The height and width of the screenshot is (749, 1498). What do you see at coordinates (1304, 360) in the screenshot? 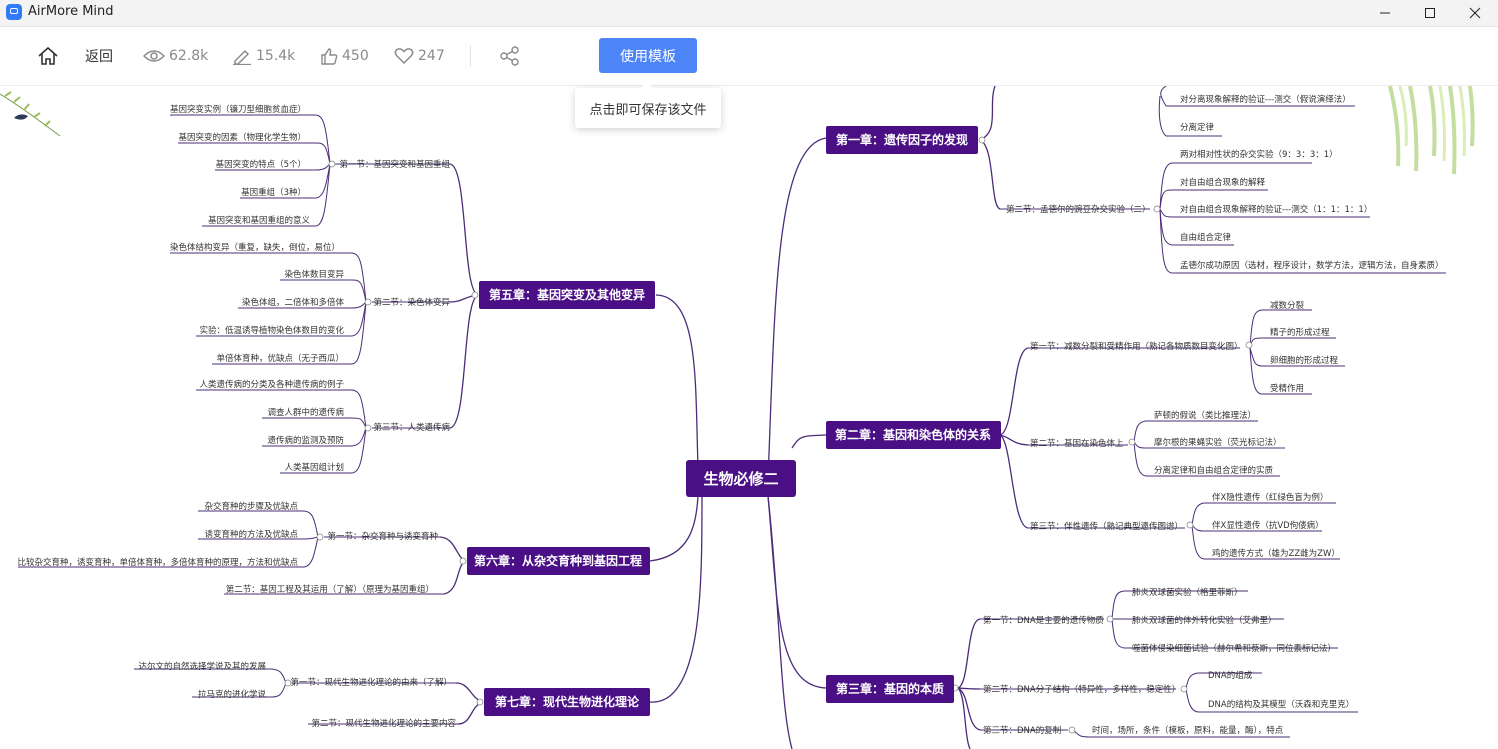
I see `ch2-s1-leaf-3: 卵细胞的形成过程` at bounding box center [1304, 360].